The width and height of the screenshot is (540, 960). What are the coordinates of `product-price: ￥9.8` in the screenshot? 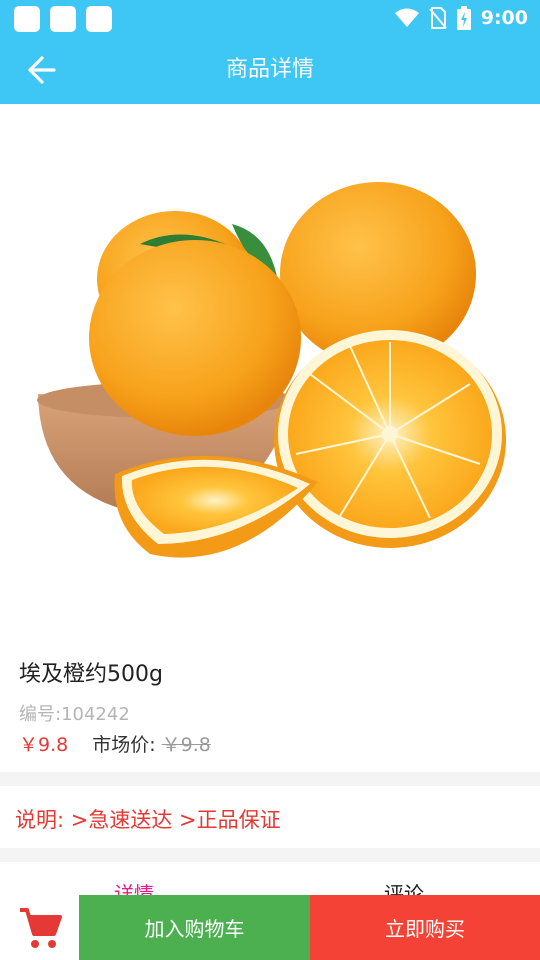 It's located at (44, 745).